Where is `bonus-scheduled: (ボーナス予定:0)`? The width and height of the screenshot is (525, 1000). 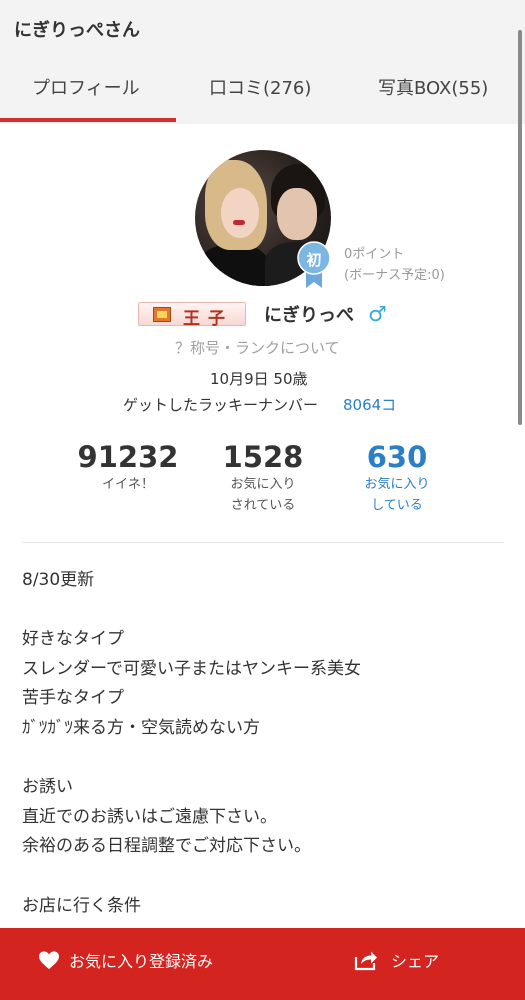 bonus-scheduled: (ボーナス予定:0) is located at coordinates (394, 275).